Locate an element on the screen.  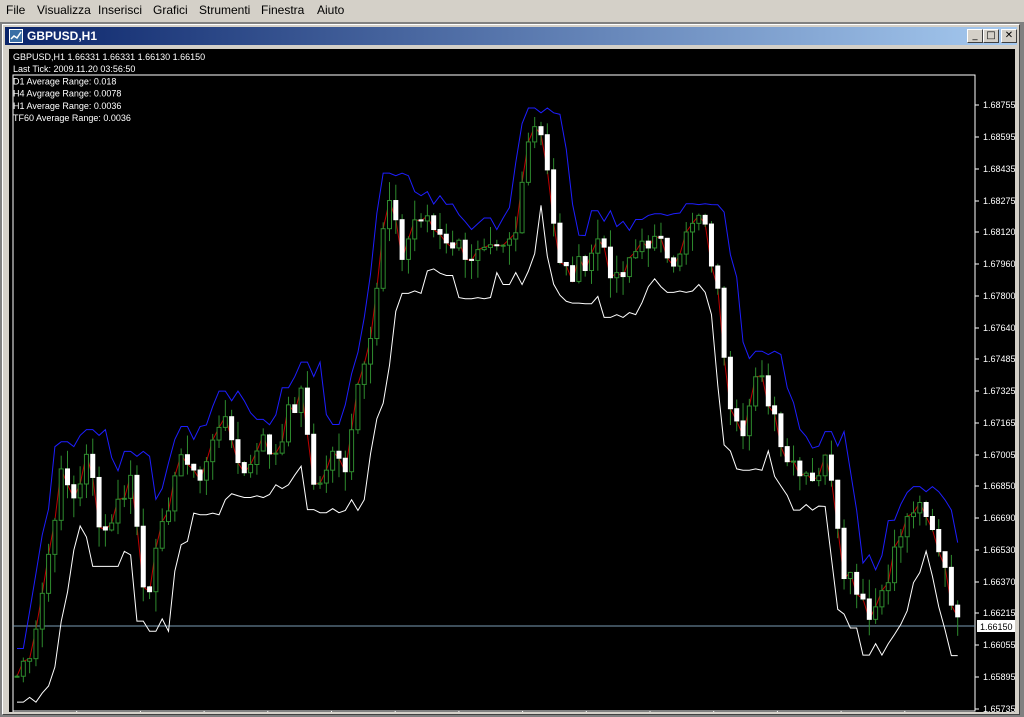
restore-button: □ is located at coordinates (991, 36).